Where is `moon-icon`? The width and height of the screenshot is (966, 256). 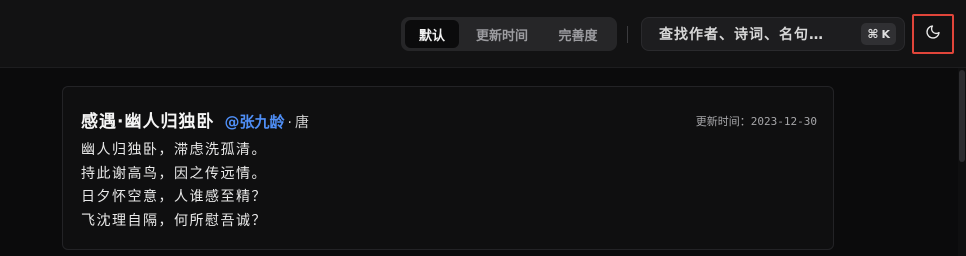 moon-icon is located at coordinates (933, 34).